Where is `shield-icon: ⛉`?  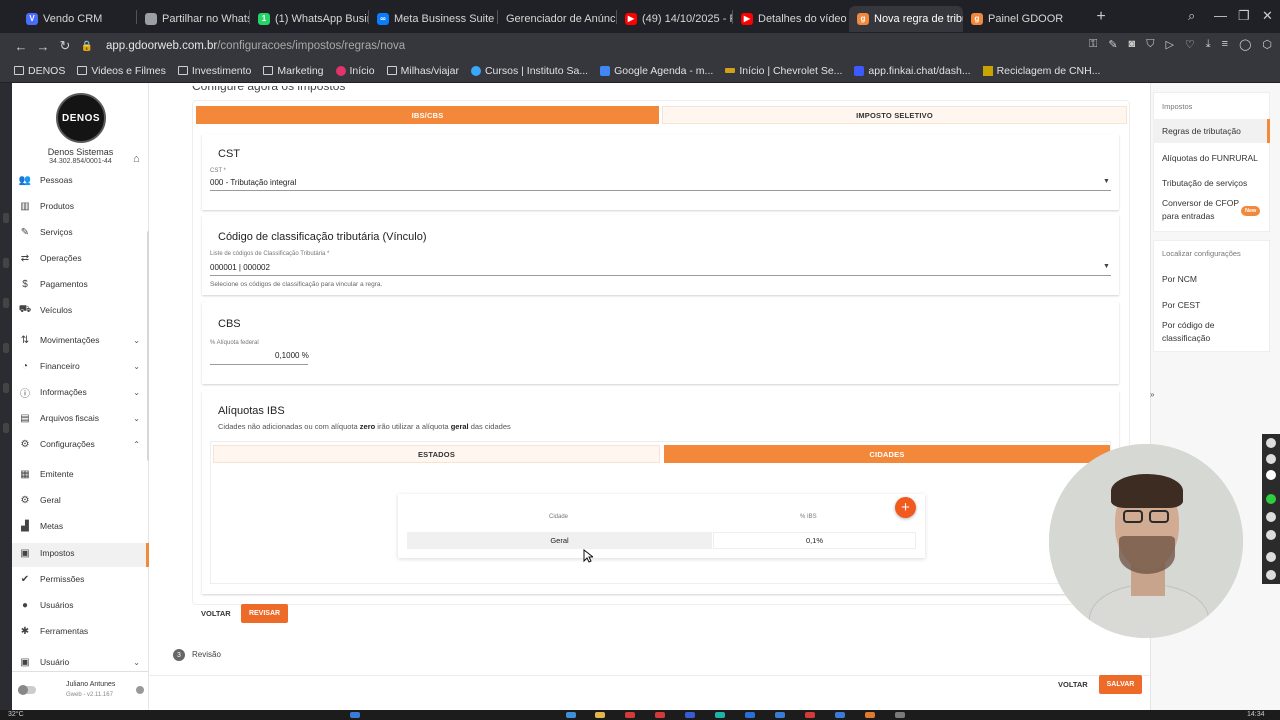 shield-icon: ⛉ is located at coordinates (1150, 44).